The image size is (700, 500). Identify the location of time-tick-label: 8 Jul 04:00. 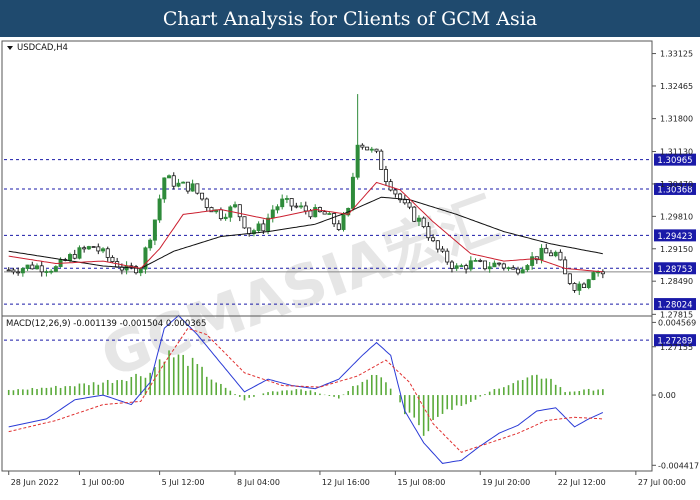
(258, 482).